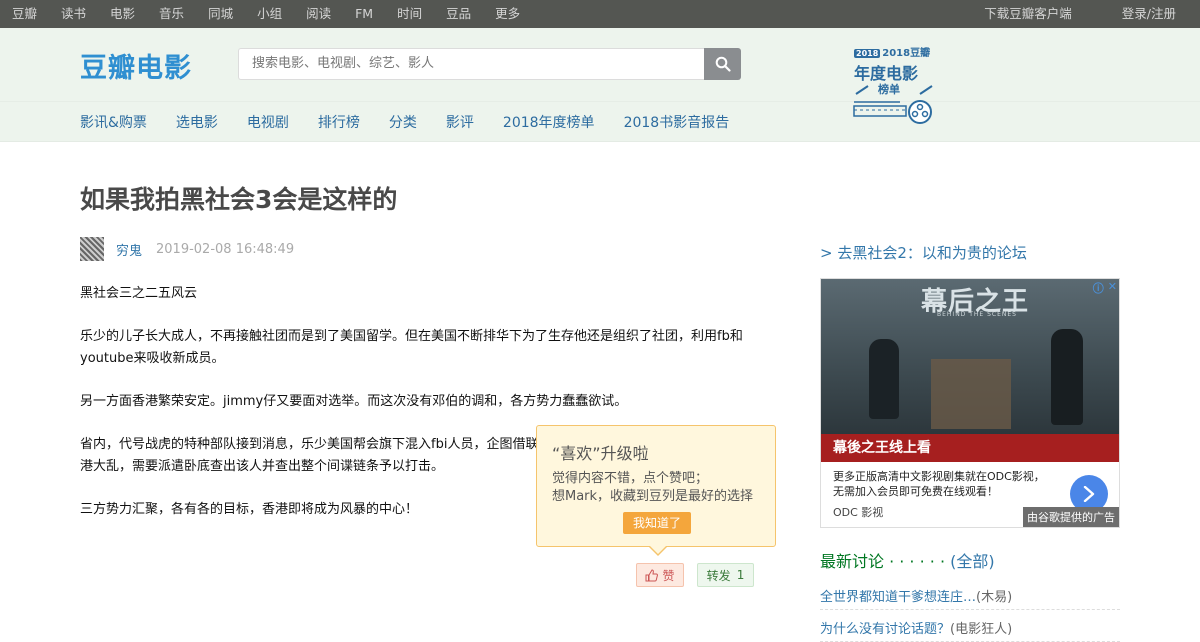  I want to click on adchoices-info-icon: ⓘ, so click(1098, 288).